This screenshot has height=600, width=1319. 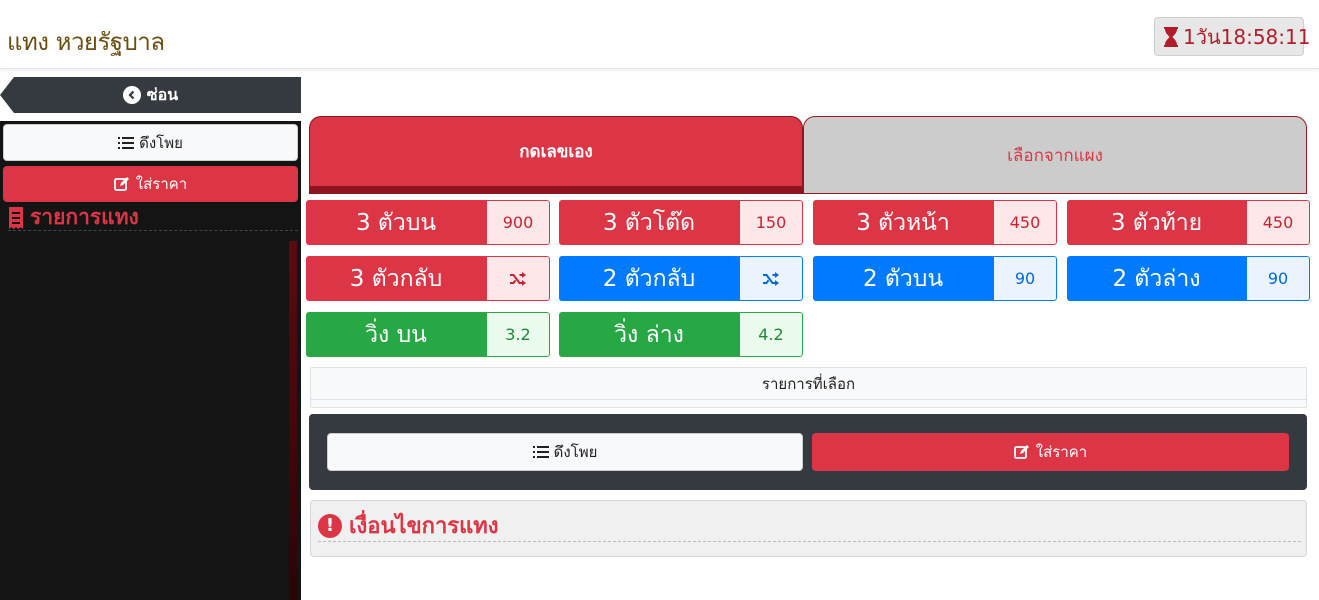 I want to click on countdown-badge: 1วัน18:58:11, so click(x=1232, y=36).